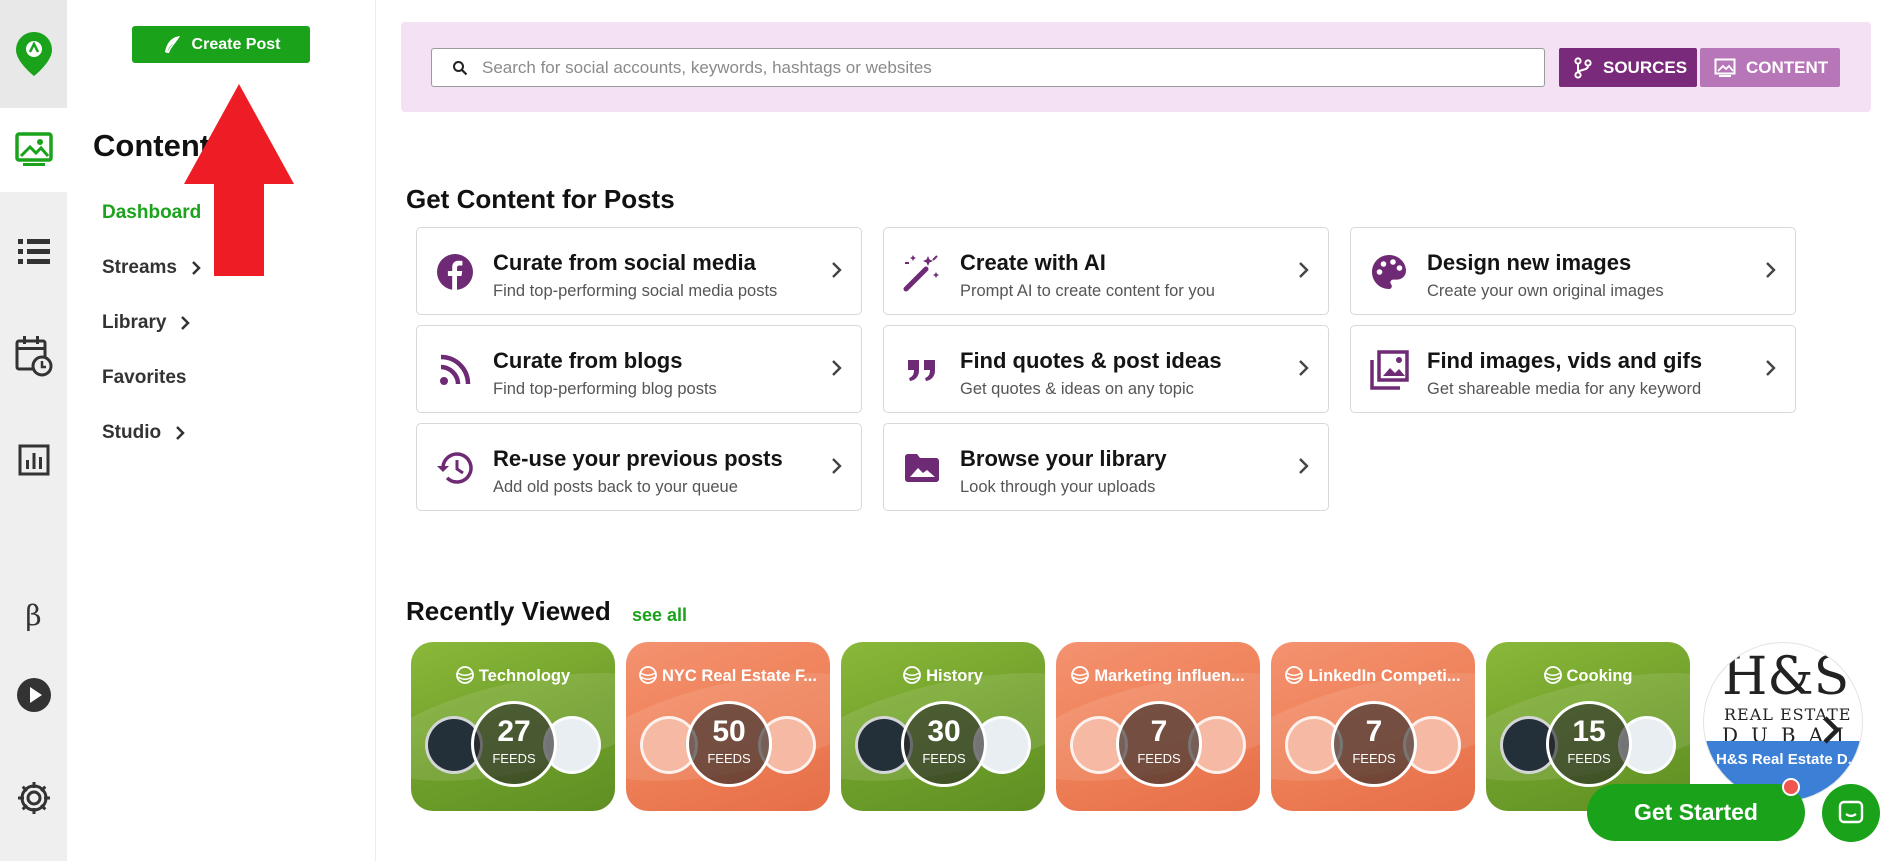 The image size is (1887, 861). Describe the element at coordinates (172, 44) in the screenshot. I see `feather-icon` at that location.